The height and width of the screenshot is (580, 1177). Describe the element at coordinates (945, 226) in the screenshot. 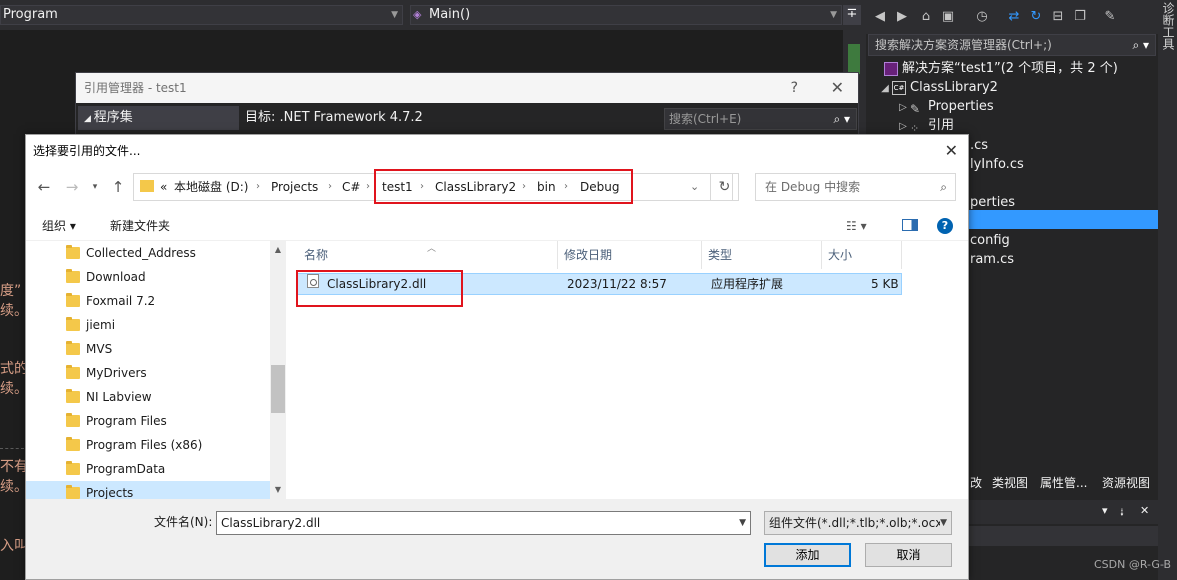

I see `help-icon: ?` at that location.